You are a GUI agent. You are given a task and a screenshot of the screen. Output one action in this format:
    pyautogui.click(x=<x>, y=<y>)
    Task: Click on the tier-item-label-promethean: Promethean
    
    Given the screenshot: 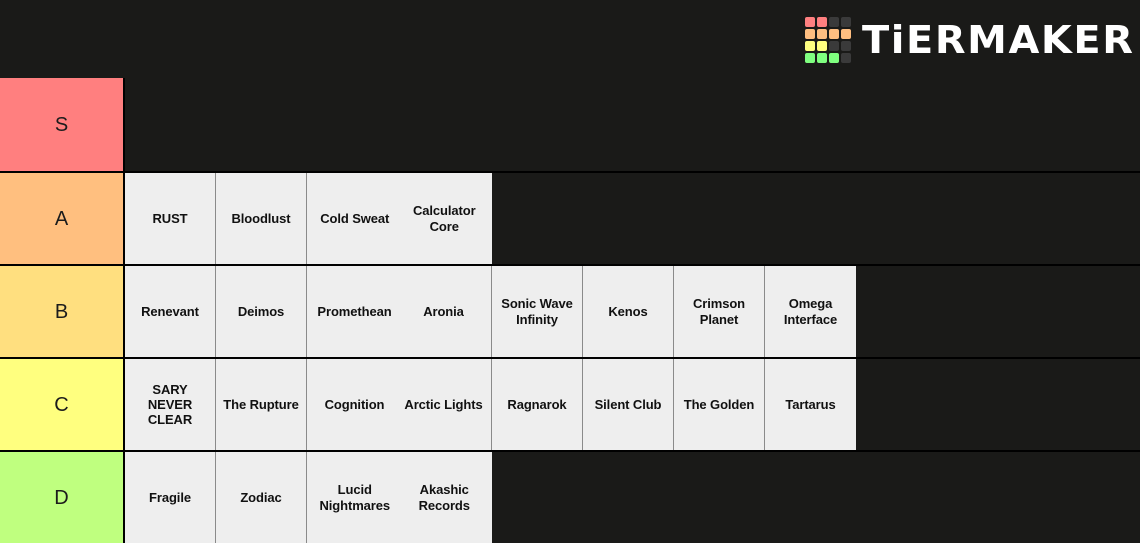 What is the action you would take?
    pyautogui.click(x=354, y=311)
    